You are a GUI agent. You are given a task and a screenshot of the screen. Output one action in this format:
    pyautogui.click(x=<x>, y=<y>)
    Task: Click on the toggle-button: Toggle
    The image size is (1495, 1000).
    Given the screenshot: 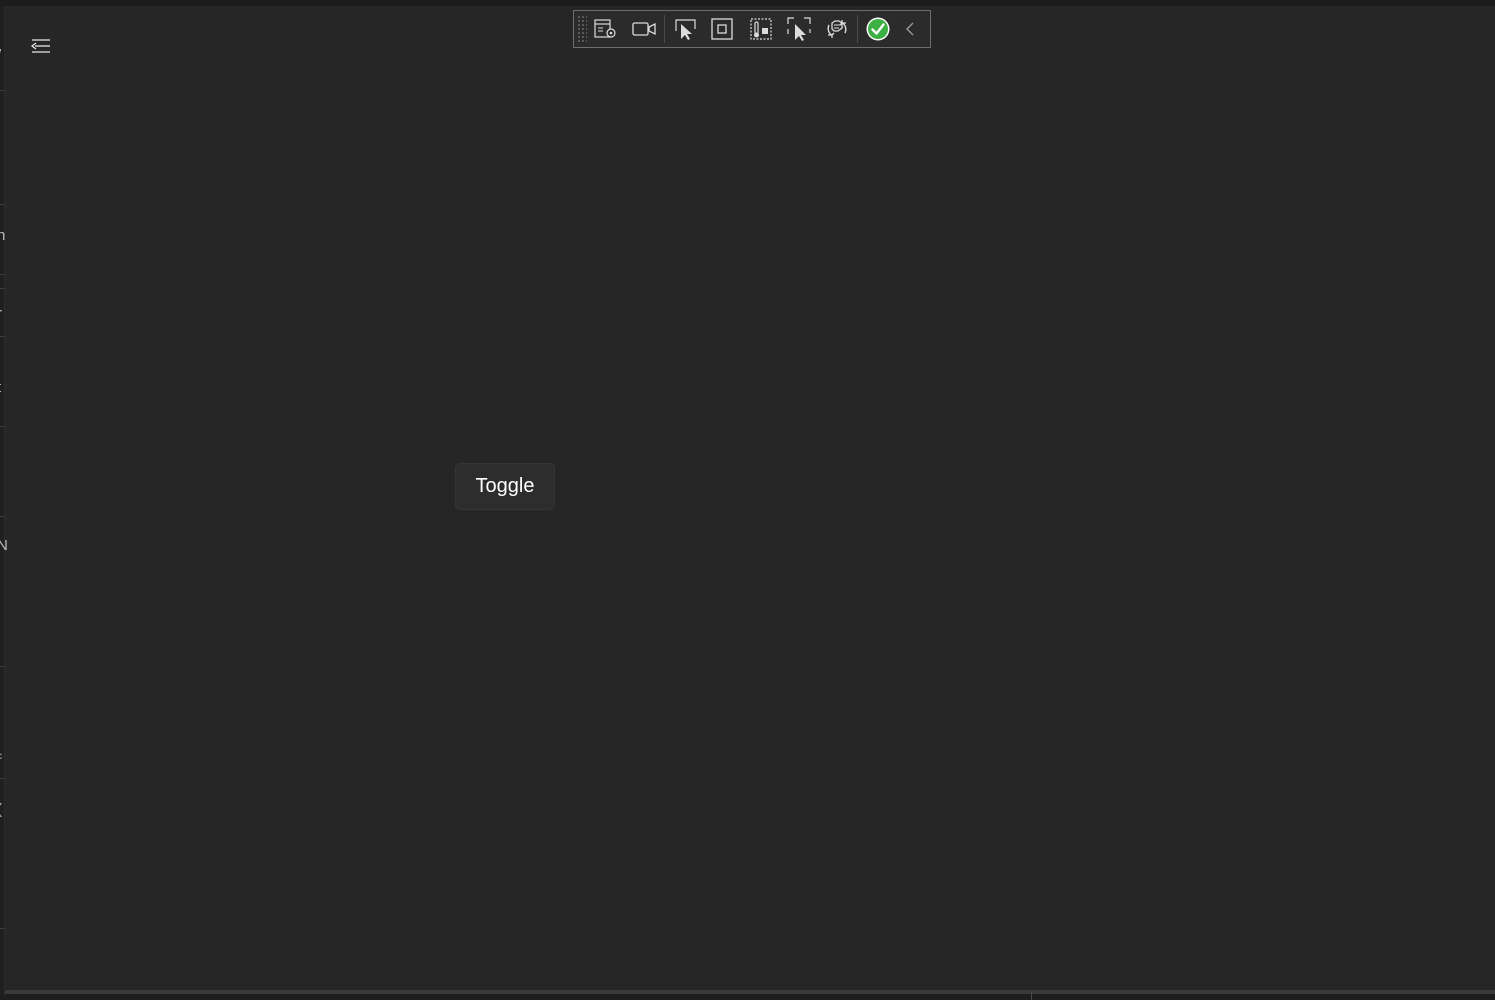 What is the action you would take?
    pyautogui.click(x=505, y=486)
    